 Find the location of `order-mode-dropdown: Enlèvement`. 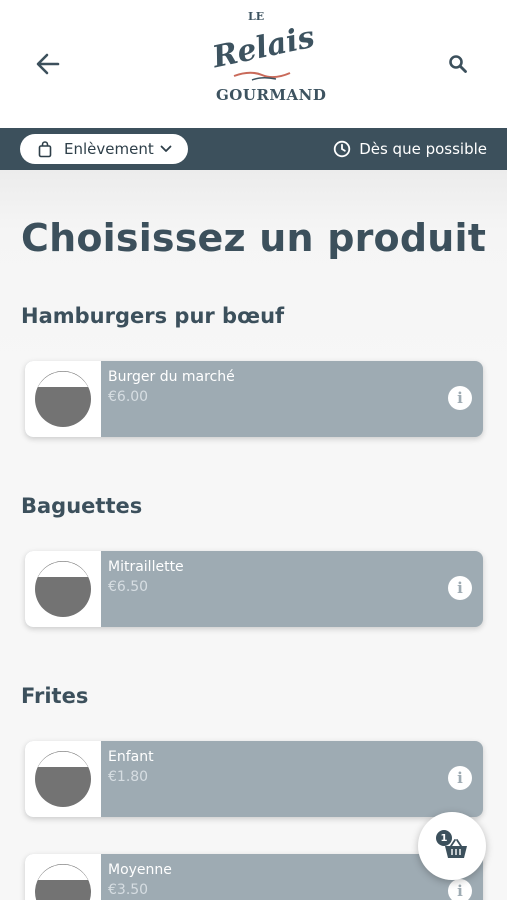

order-mode-dropdown: Enlèvement is located at coordinates (104, 149).